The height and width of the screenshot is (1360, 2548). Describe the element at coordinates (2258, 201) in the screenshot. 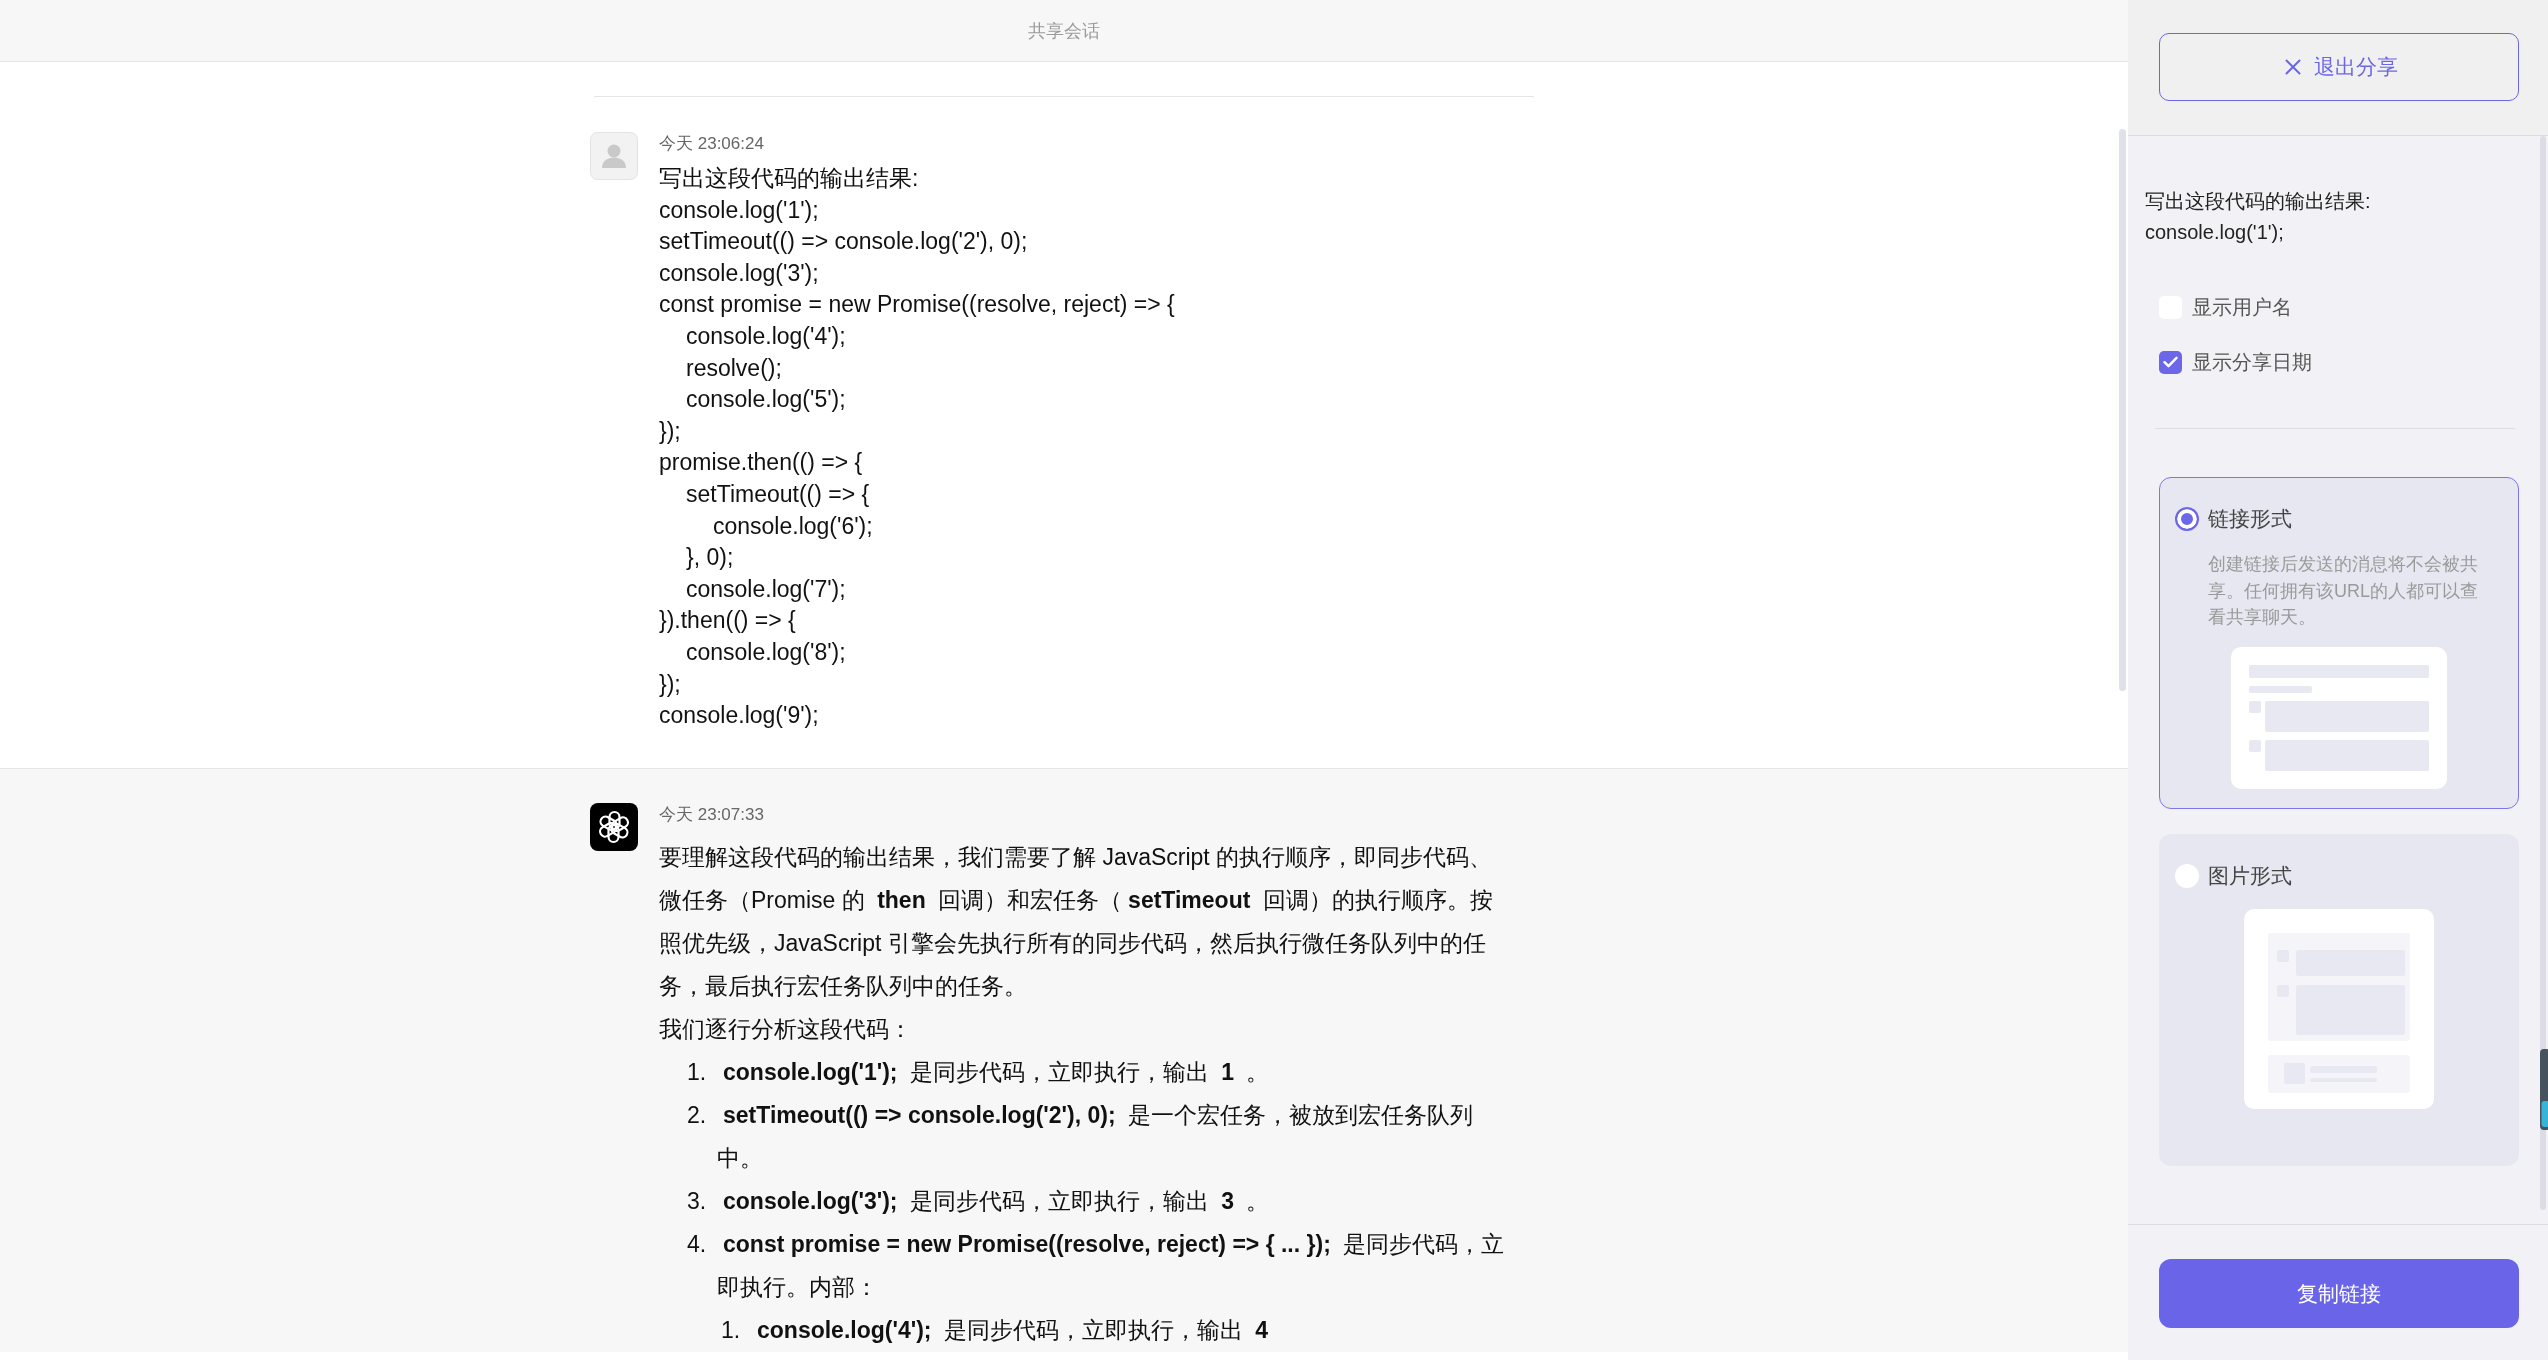

I see `share-preview-line: 写出这段代码的输出结果:` at that location.